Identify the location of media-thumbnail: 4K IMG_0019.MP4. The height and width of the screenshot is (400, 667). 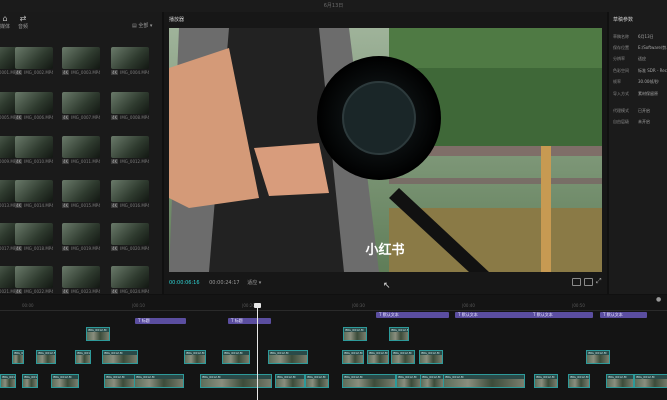
(81, 237).